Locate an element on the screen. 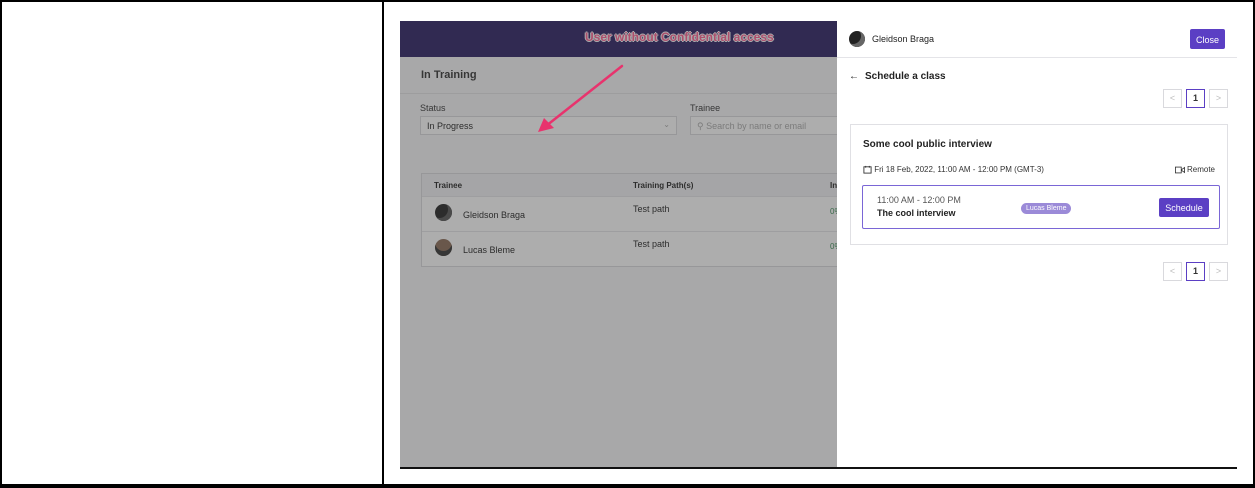  red-arrow-annotation is located at coordinates (581, 98).